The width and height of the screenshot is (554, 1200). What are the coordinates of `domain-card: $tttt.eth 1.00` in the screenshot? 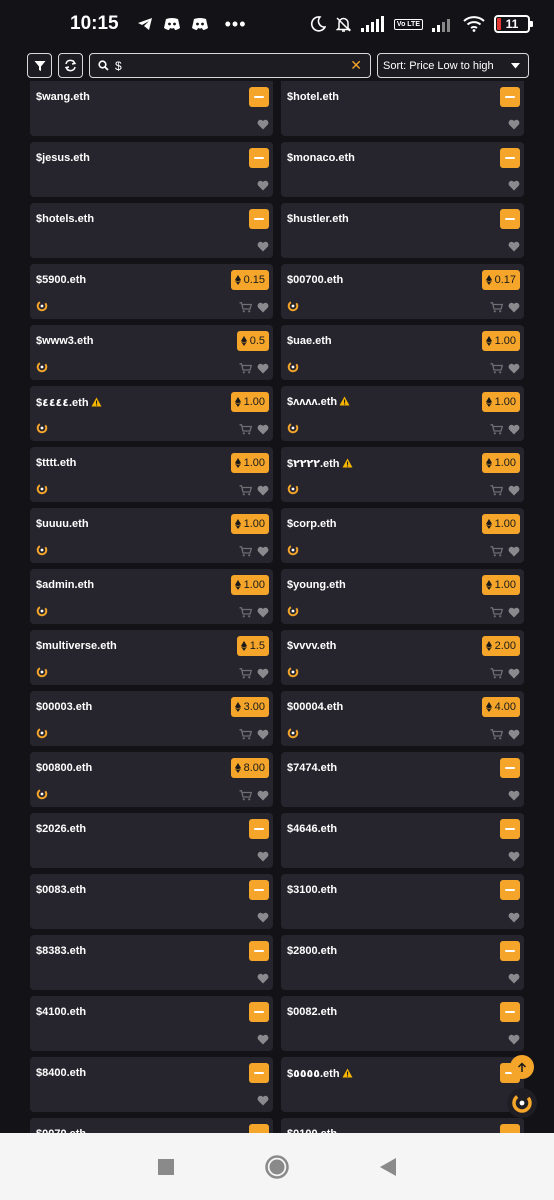 It's located at (151, 474).